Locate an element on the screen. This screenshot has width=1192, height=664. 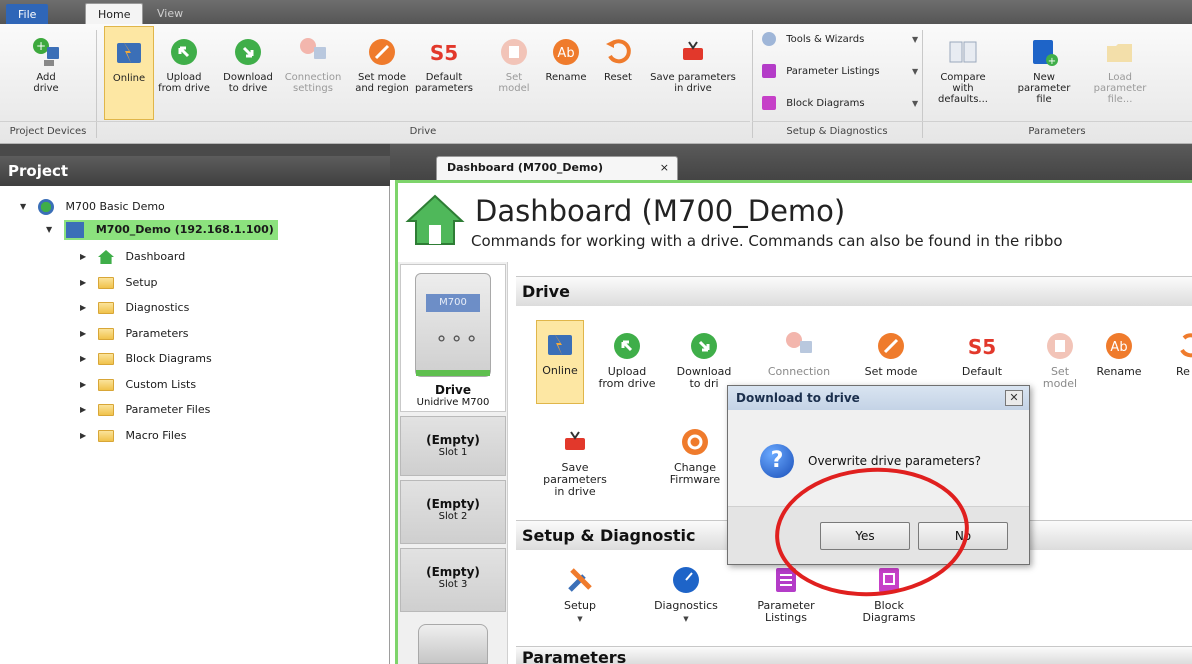
diagnostics-button: Diagnostics ▼ is located at coordinates (686, 596).